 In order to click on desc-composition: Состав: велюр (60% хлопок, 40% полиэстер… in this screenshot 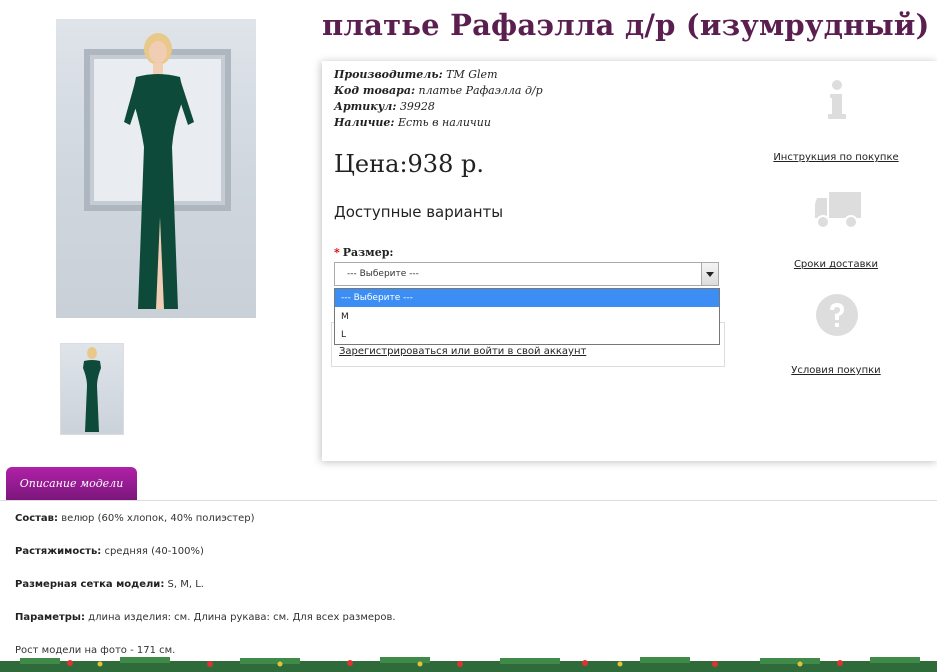, I will do `click(135, 518)`.